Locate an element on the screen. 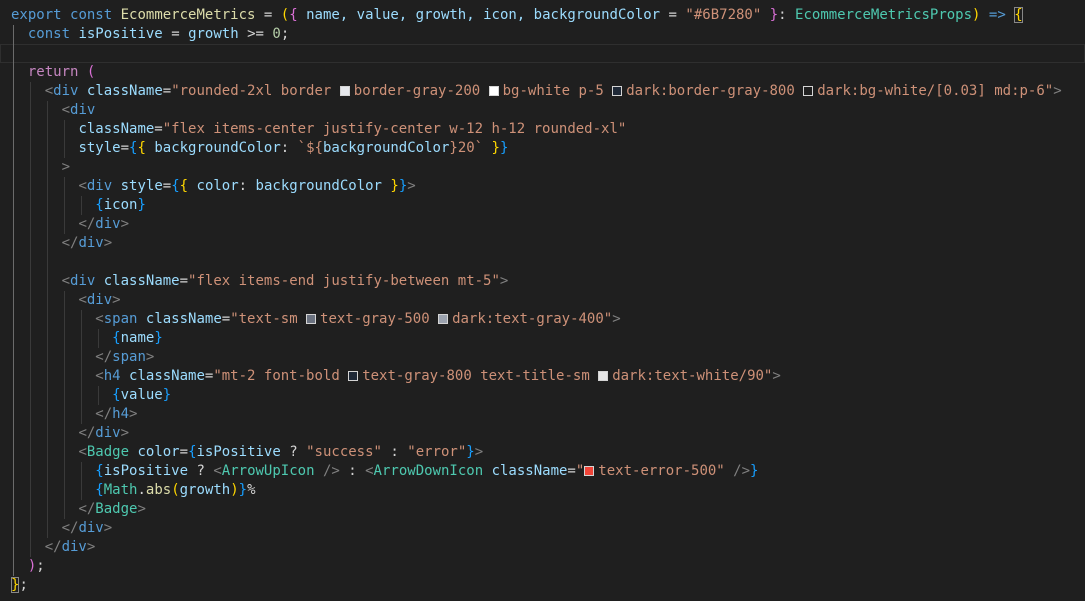  code-line-11: {icon} is located at coordinates (542, 205).